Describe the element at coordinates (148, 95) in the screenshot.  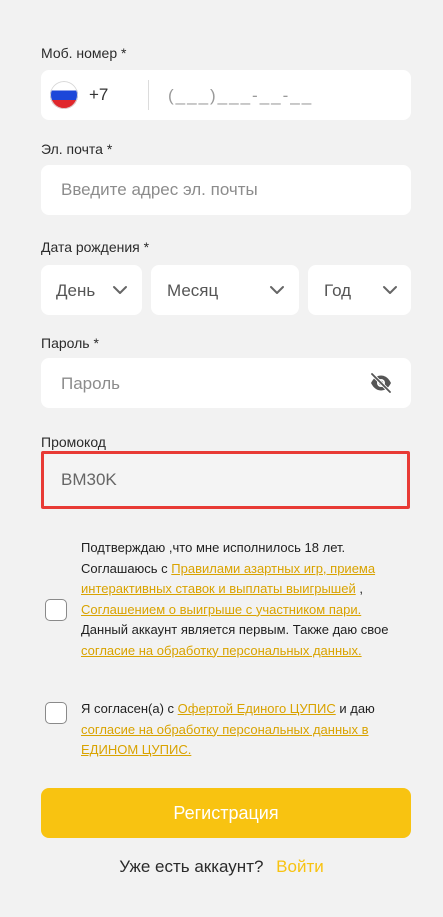
I see `phone-divider` at that location.